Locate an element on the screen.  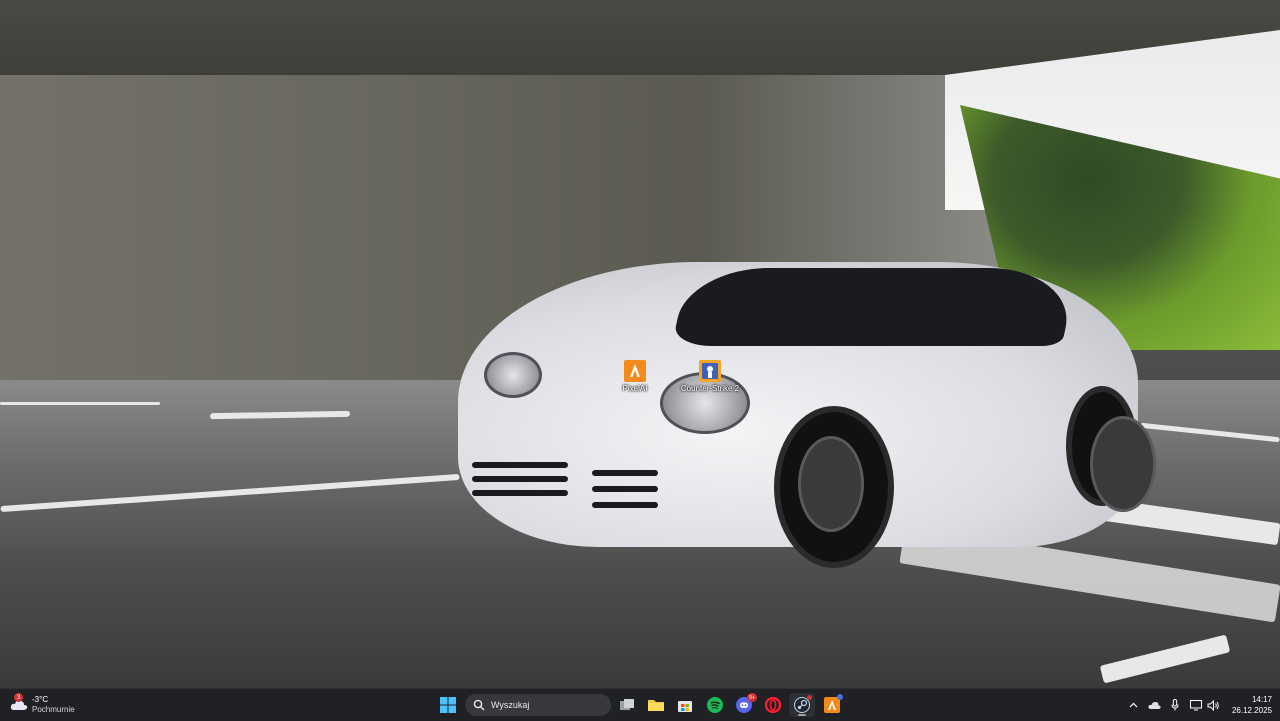
notification-badge: 3 is located at coordinates (18, 697).